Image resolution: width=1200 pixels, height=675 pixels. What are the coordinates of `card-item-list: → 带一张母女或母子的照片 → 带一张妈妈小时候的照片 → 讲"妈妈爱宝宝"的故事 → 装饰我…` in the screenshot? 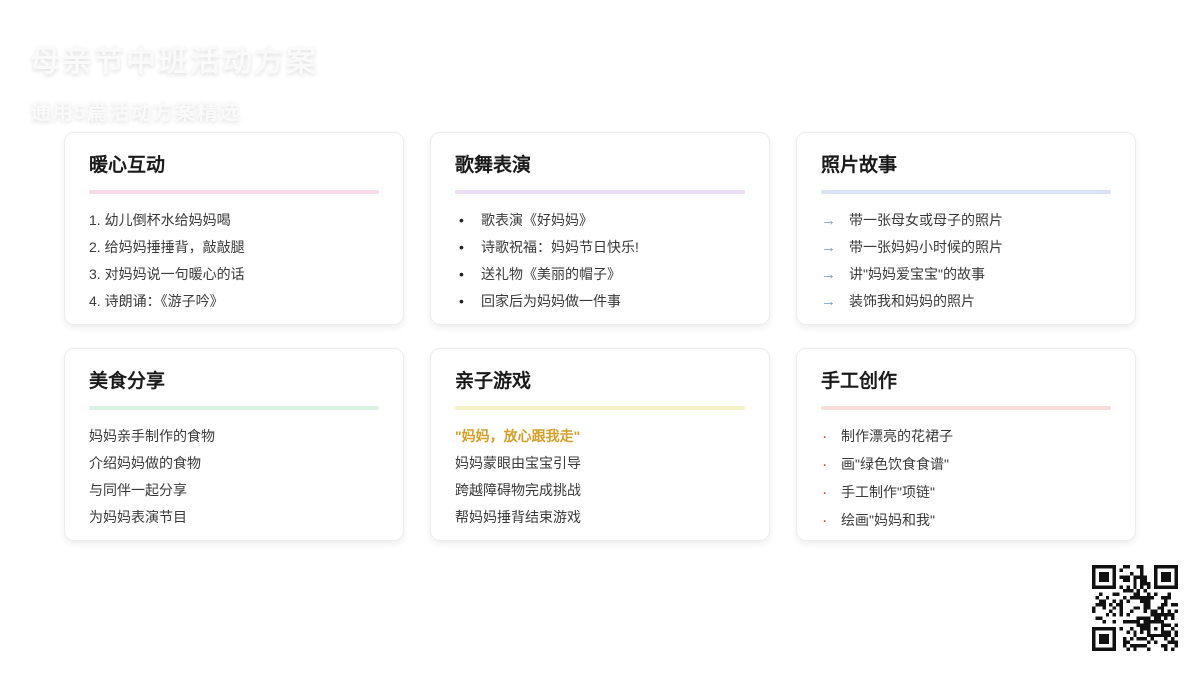 It's located at (966, 261).